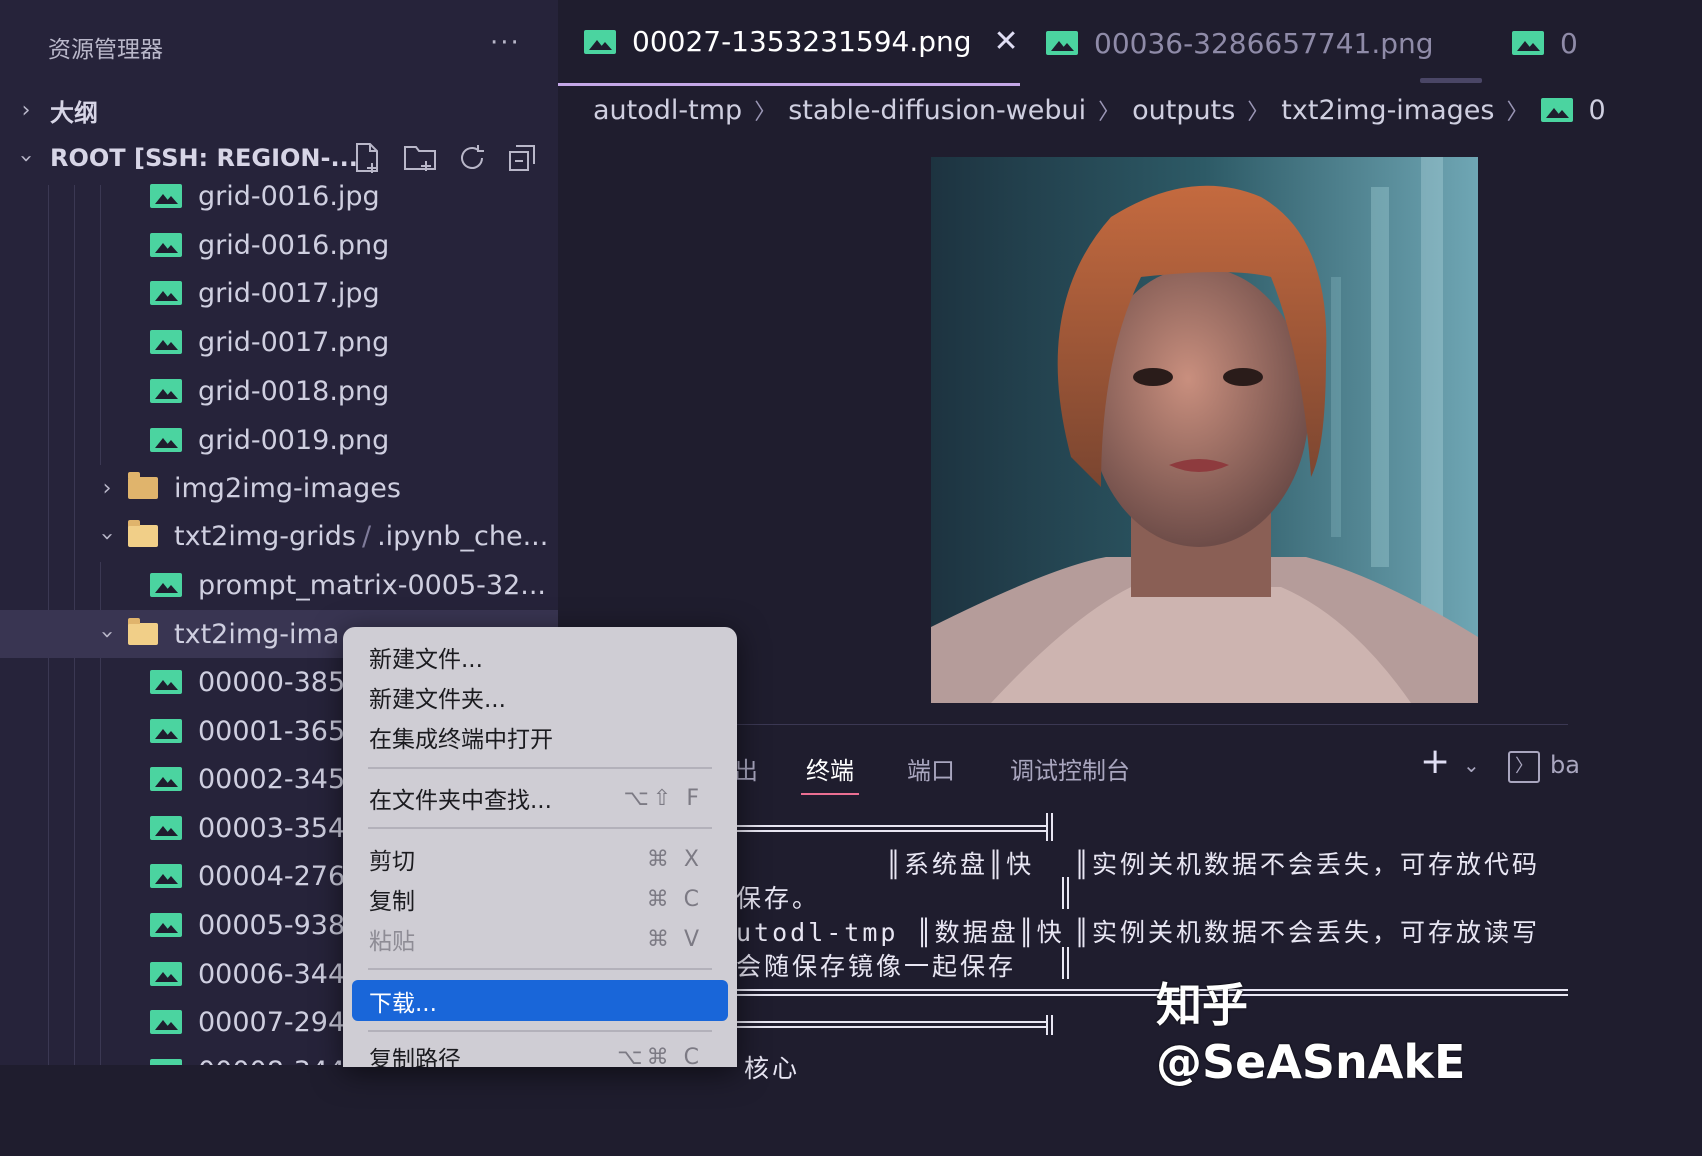 The image size is (1702, 1156). I want to click on breadcrumb-item: outputs, so click(1183, 110).